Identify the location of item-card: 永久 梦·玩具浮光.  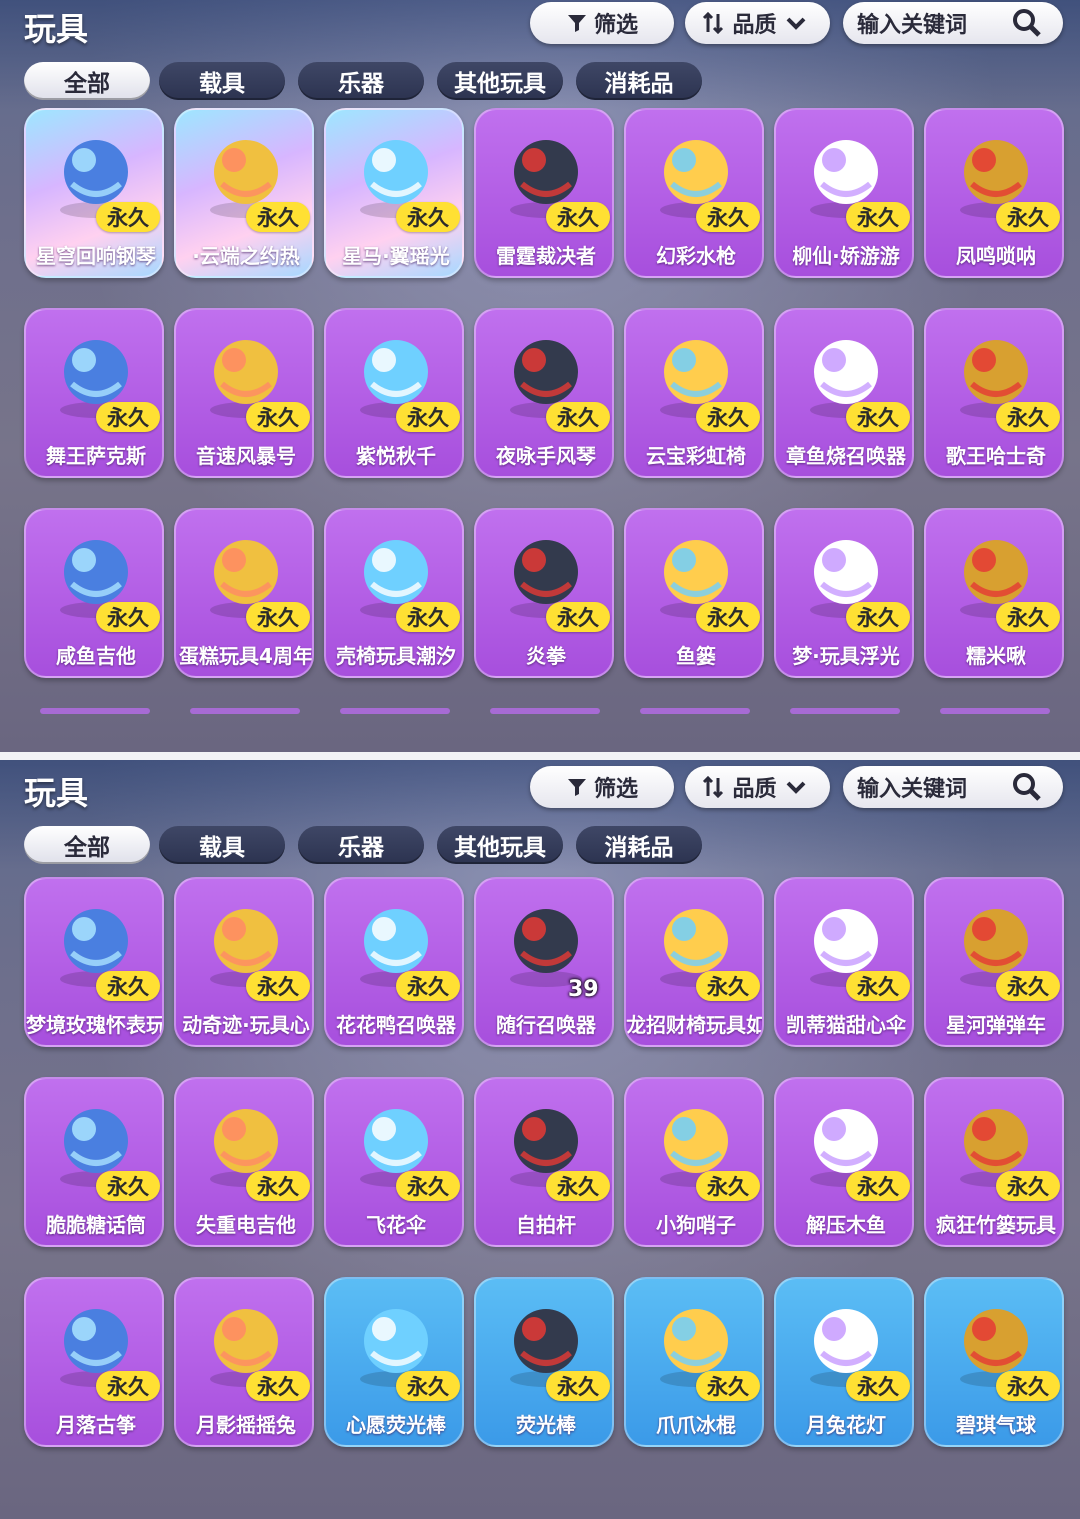
(844, 593).